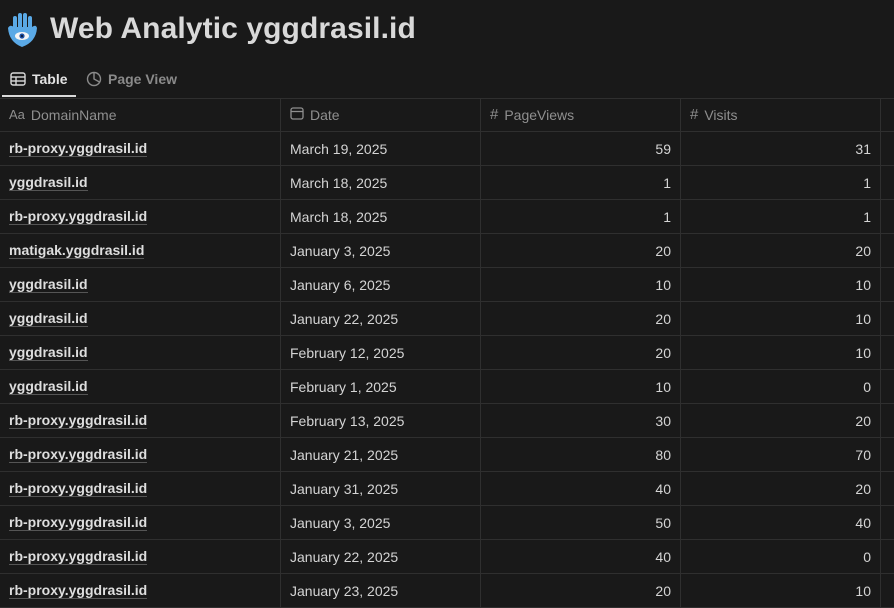 This screenshot has height=608, width=894. Describe the element at coordinates (73, 114) in the screenshot. I see `column-header-label: DomainName` at that location.